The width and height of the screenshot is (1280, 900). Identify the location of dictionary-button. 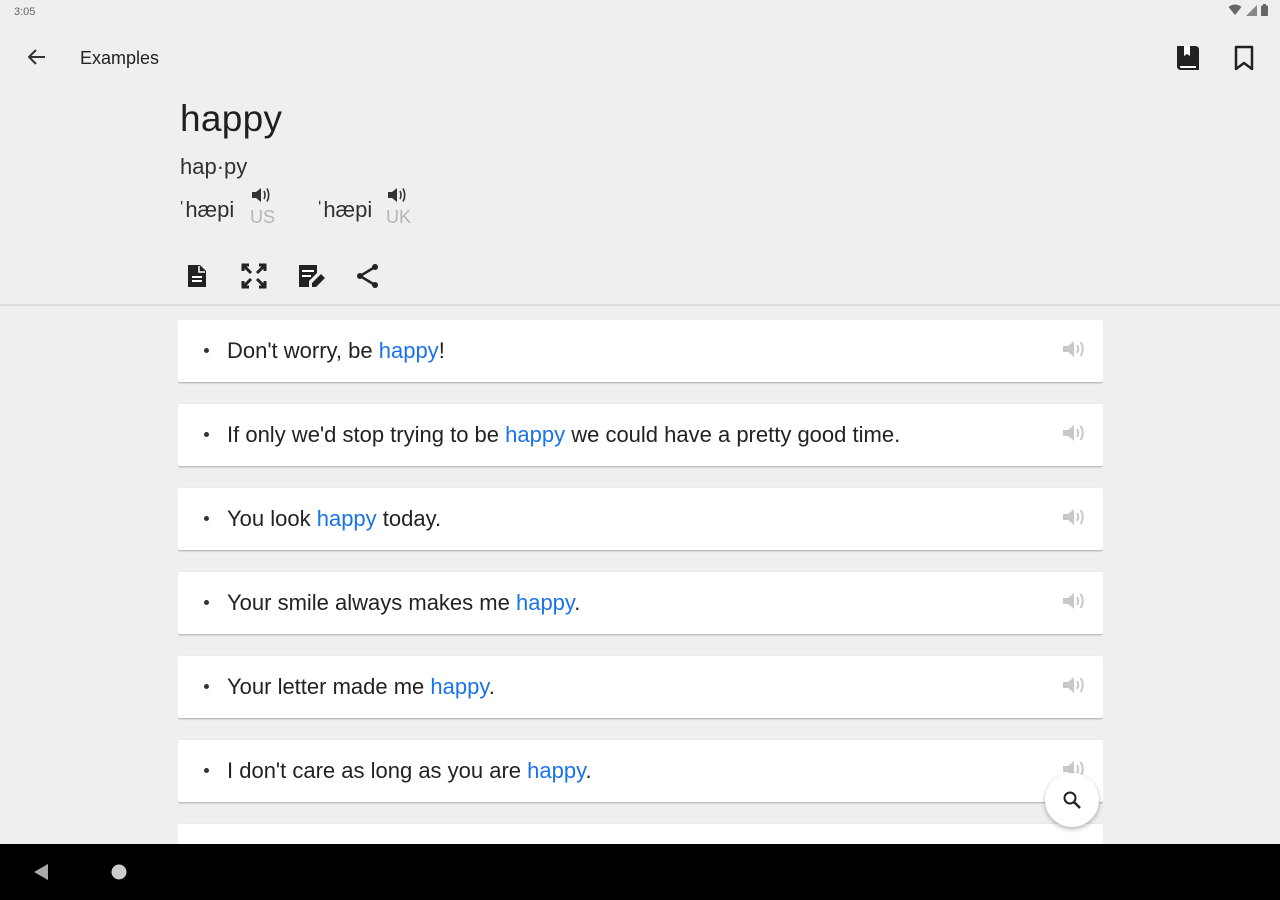
(1188, 58).